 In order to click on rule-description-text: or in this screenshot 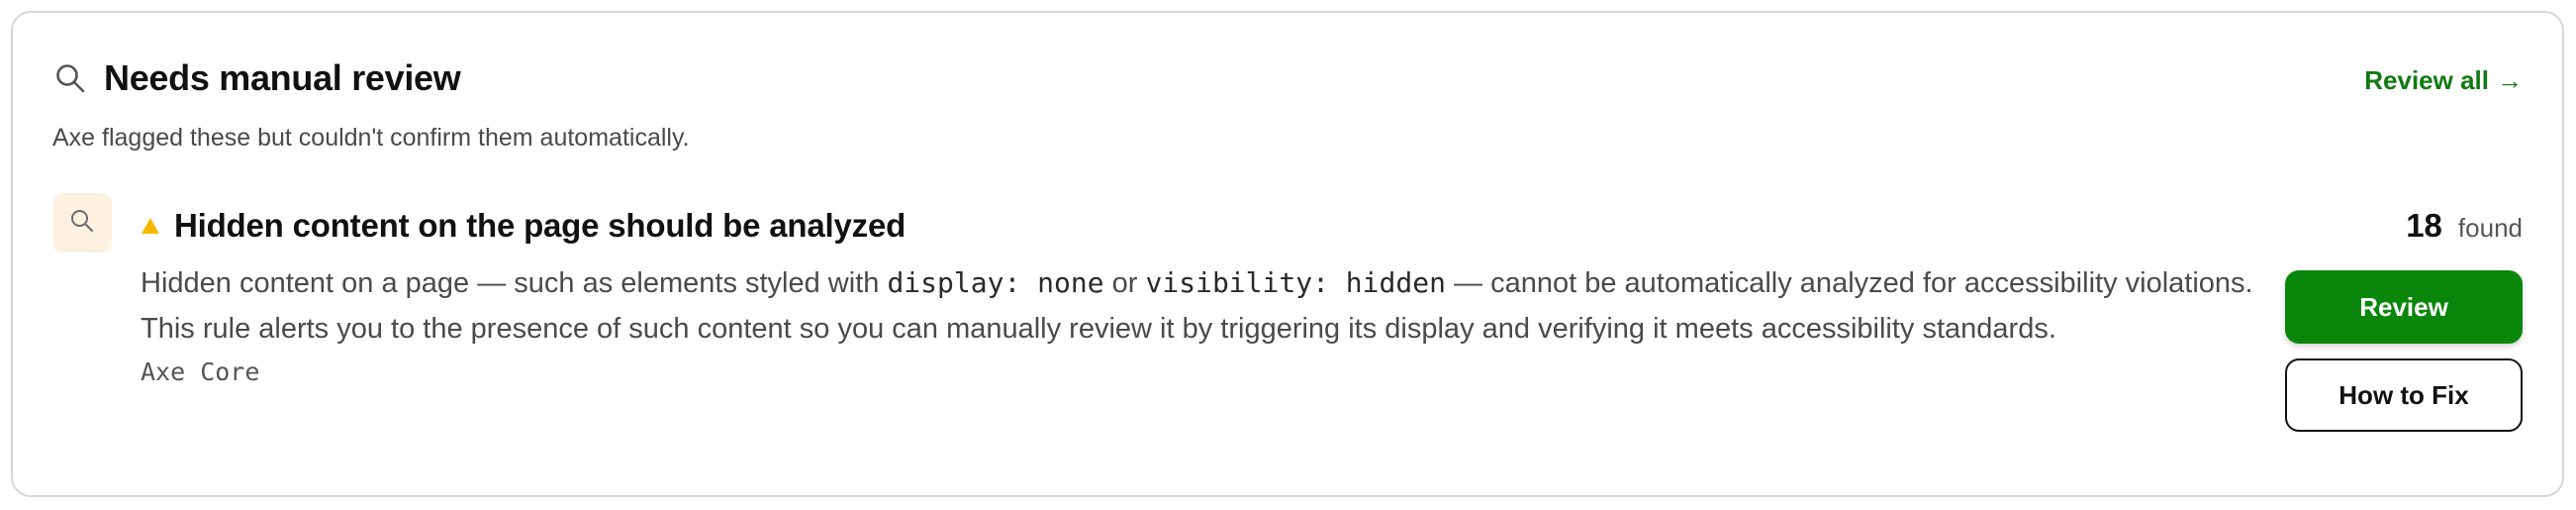, I will do `click(1124, 283)`.